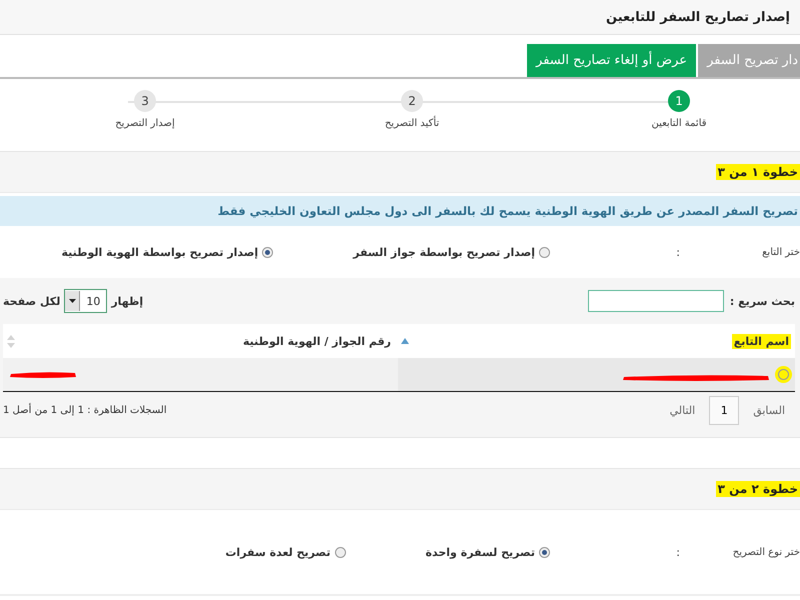 The image size is (800, 600). Describe the element at coordinates (127, 301) in the screenshot. I see `show-label: إظهار` at that location.